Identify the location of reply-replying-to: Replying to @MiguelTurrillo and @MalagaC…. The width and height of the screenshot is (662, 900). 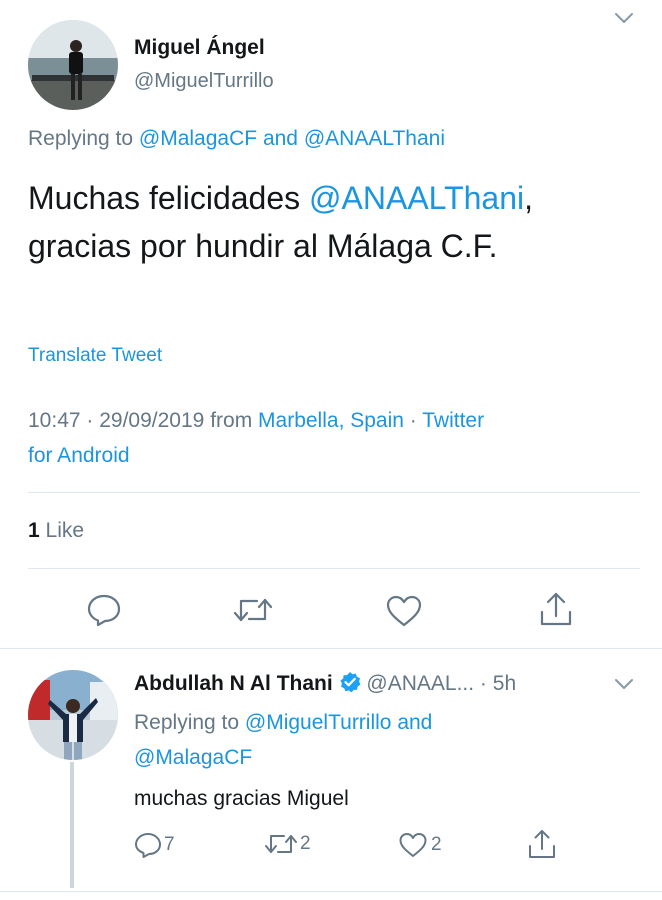
(384, 740).